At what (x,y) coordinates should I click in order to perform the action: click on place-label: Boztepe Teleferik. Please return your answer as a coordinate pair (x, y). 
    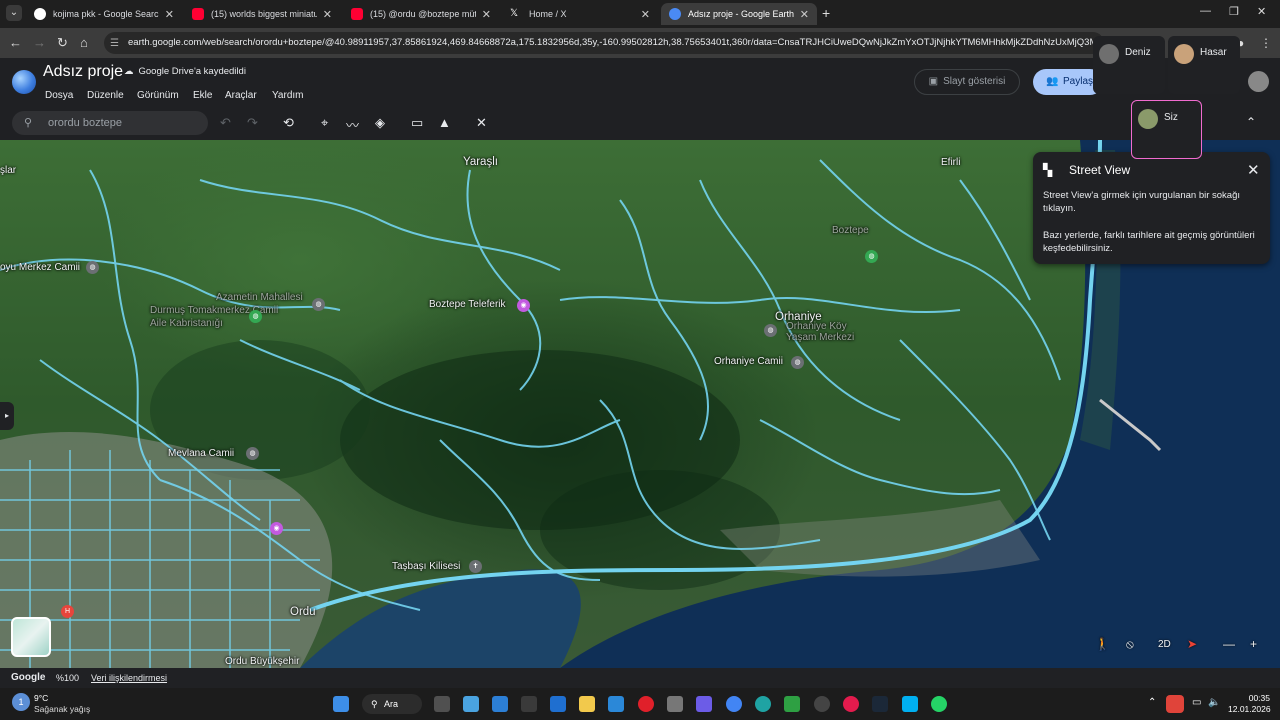
    Looking at the image, I should click on (467, 304).